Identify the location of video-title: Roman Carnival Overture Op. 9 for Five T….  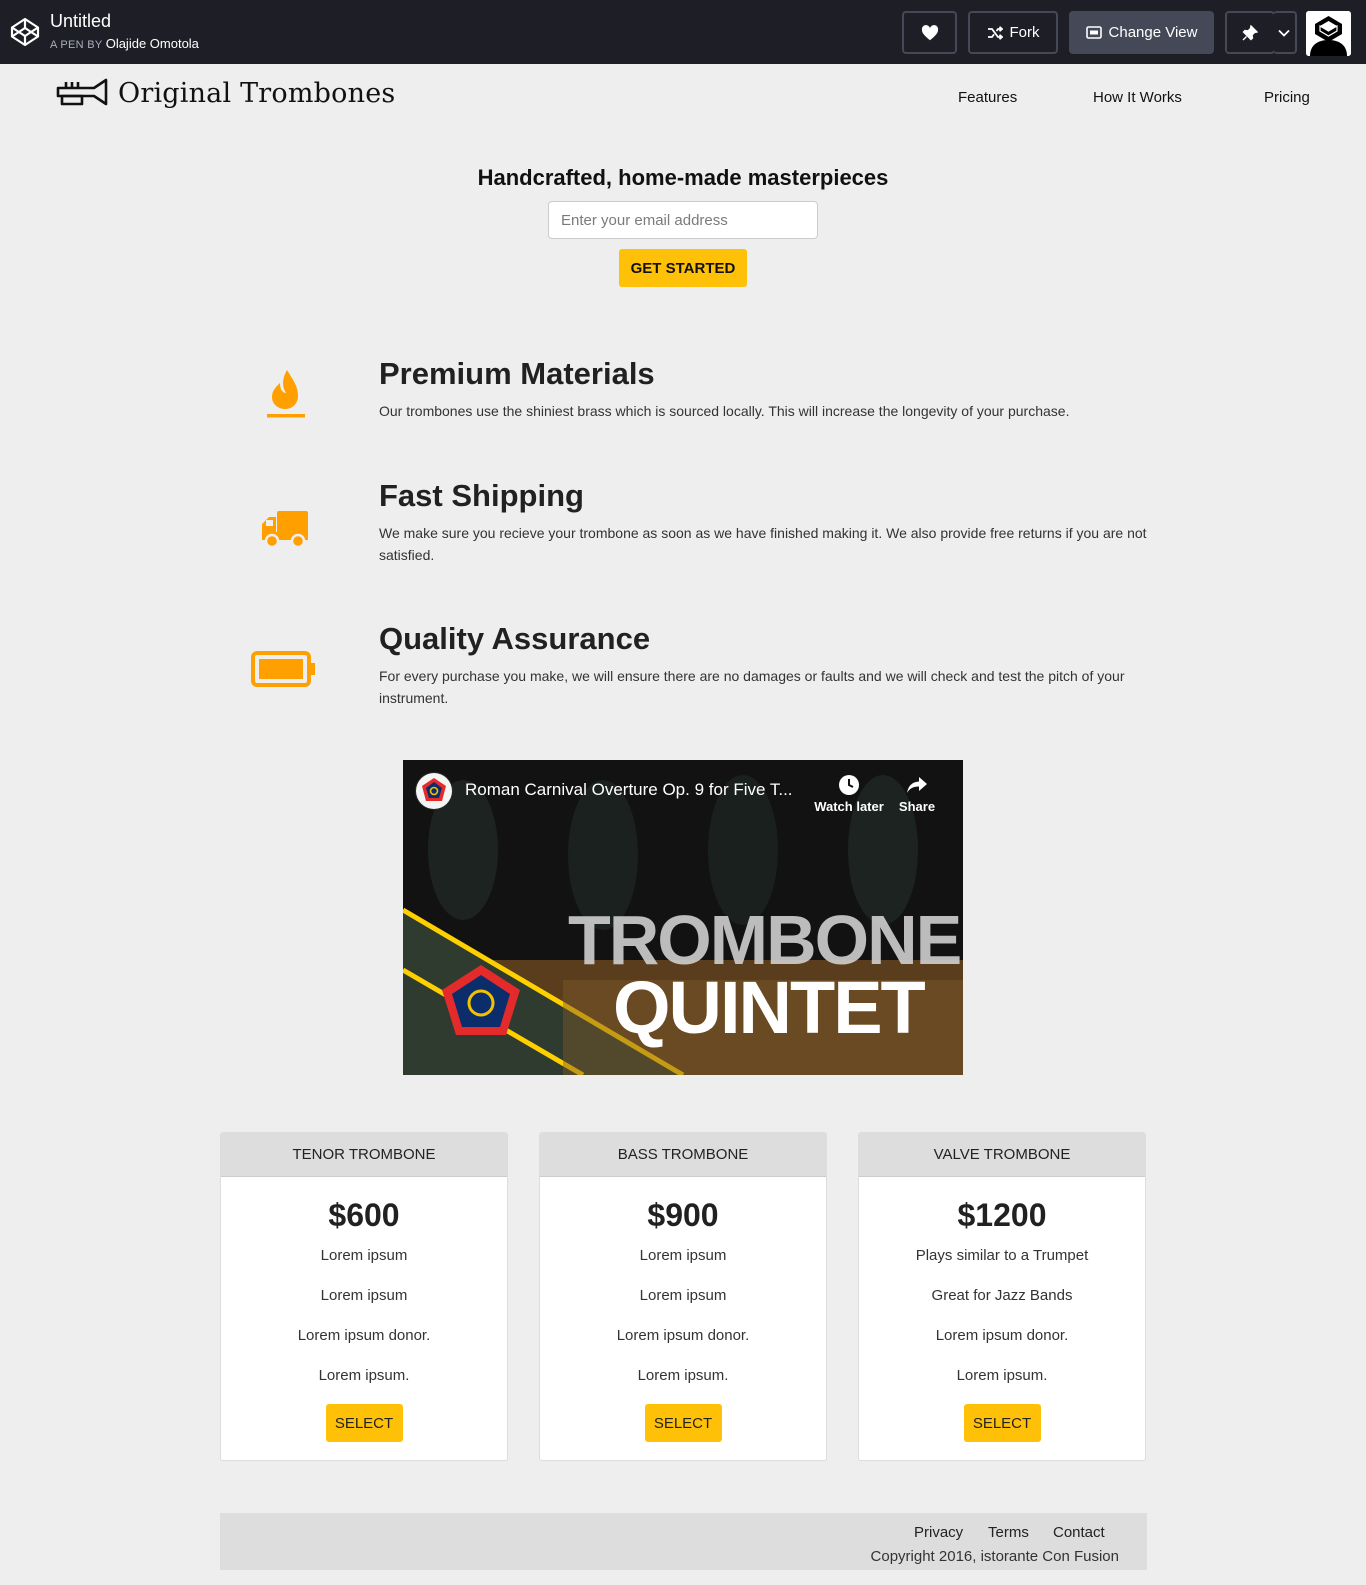
(629, 790).